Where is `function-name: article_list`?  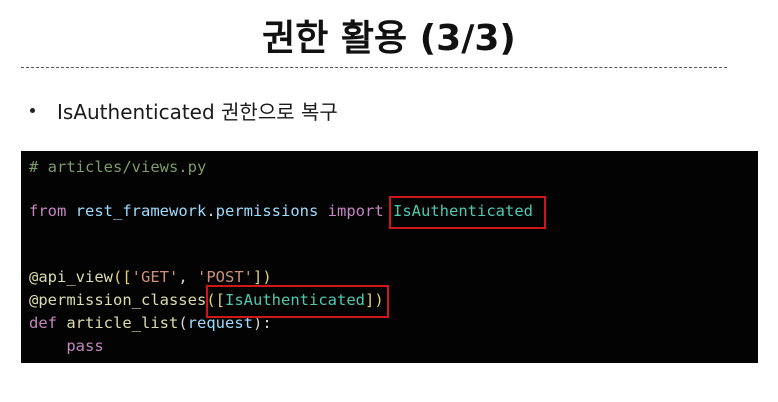
function-name: article_list is located at coordinates (122, 323).